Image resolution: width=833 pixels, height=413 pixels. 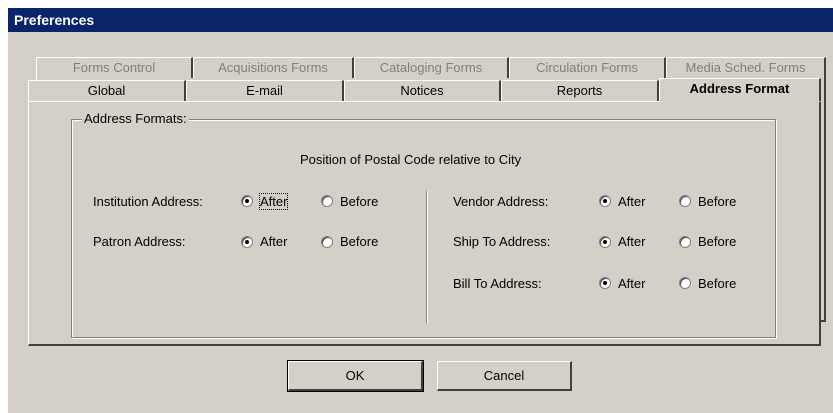 What do you see at coordinates (247, 242) in the screenshot?
I see `patron-after-radio` at bounding box center [247, 242].